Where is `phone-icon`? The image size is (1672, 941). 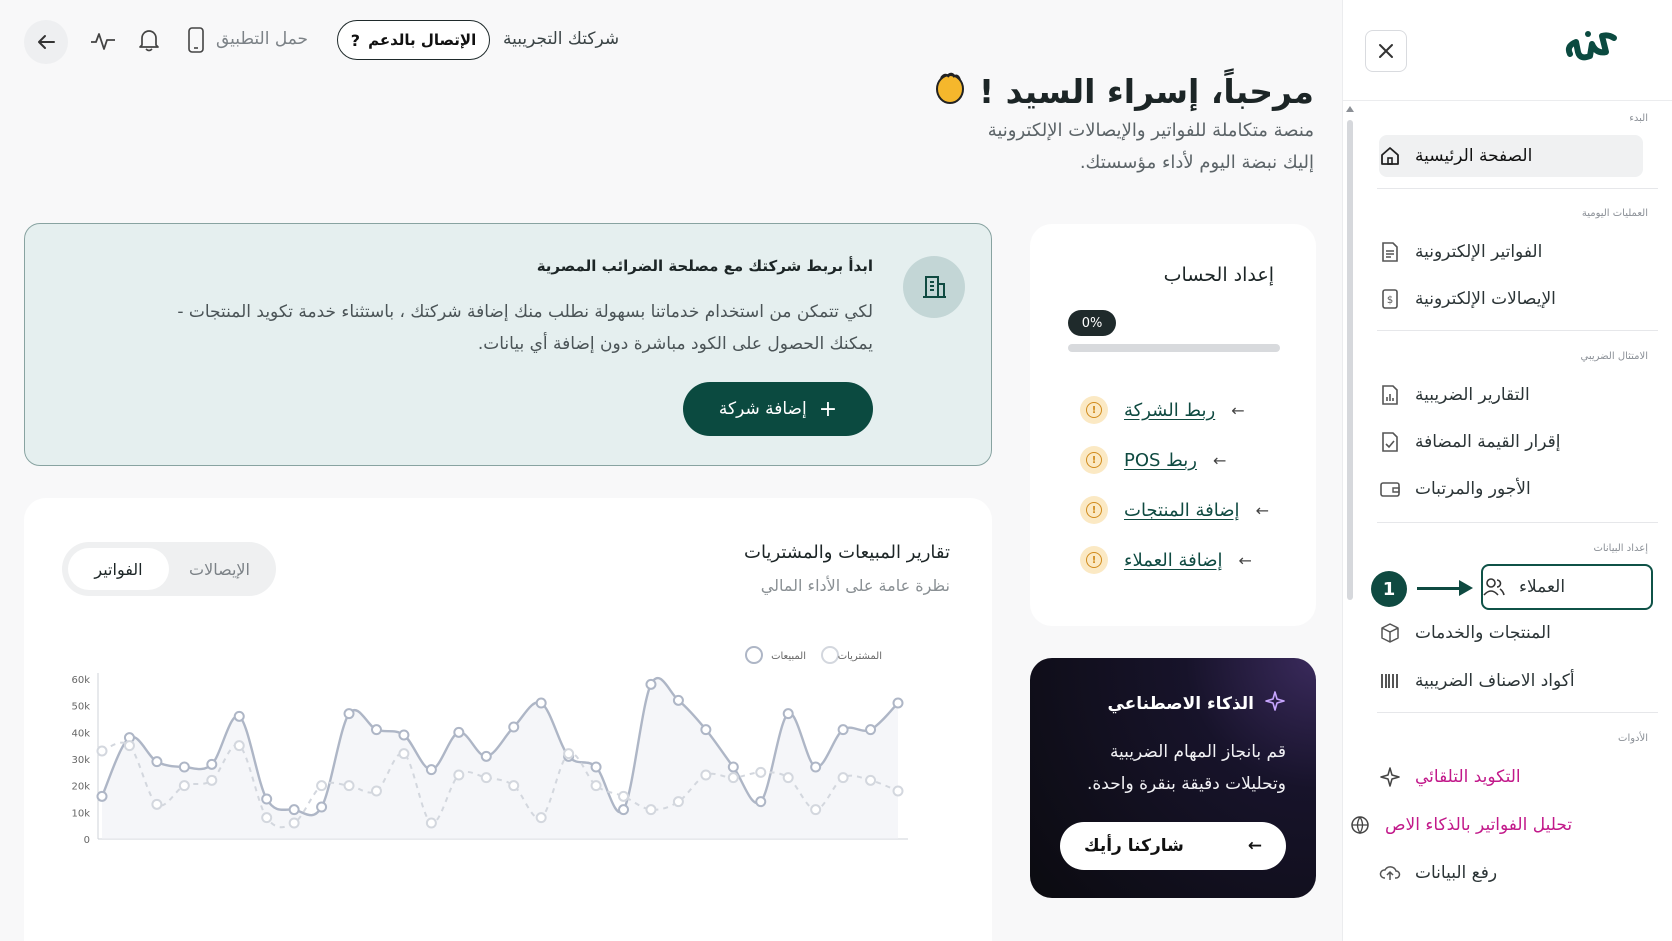 phone-icon is located at coordinates (196, 40).